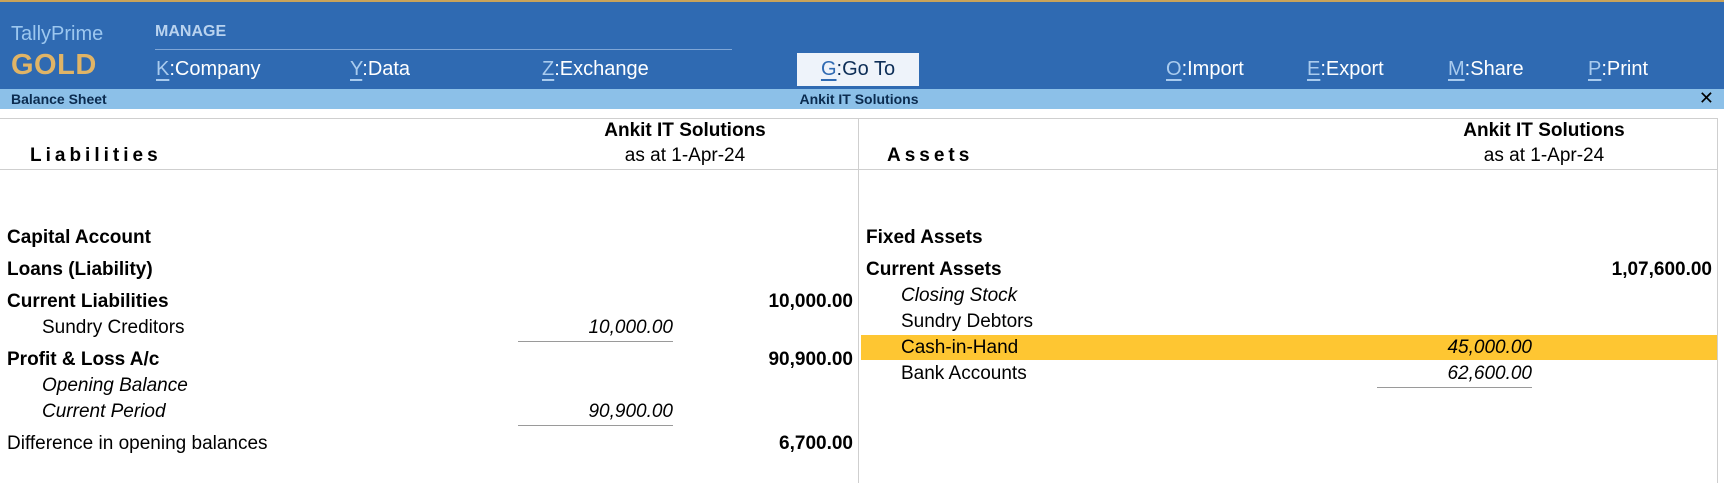  I want to click on current-period-amount: 90,900.00, so click(630, 411).